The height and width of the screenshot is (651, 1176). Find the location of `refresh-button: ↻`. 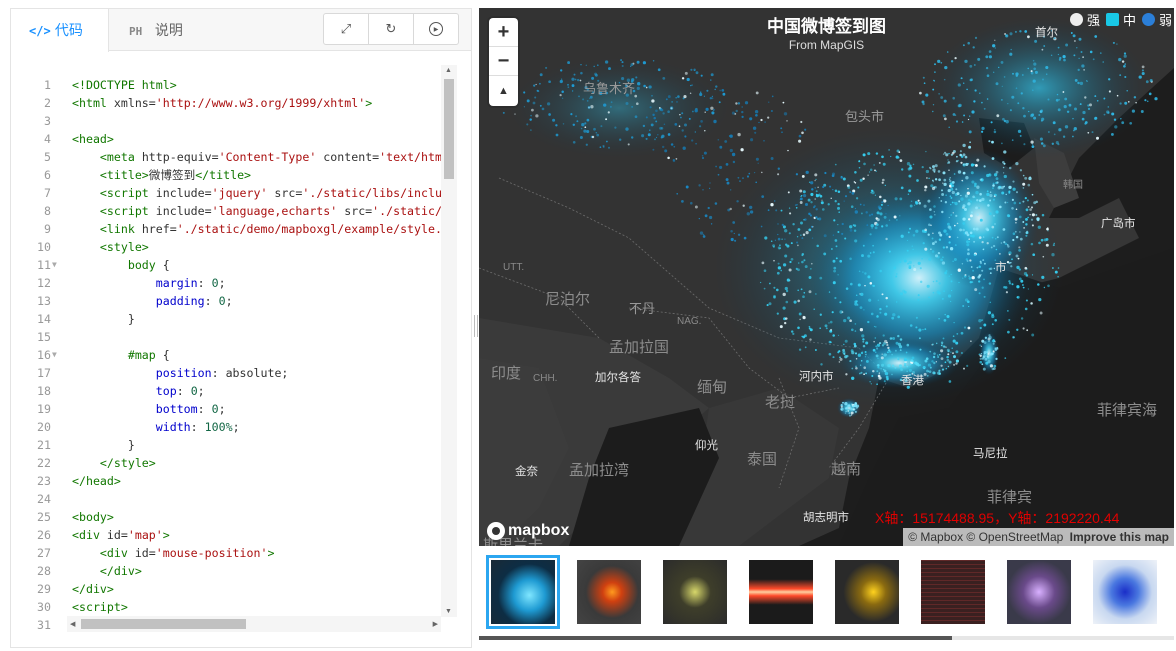

refresh-button: ↻ is located at coordinates (391, 29).